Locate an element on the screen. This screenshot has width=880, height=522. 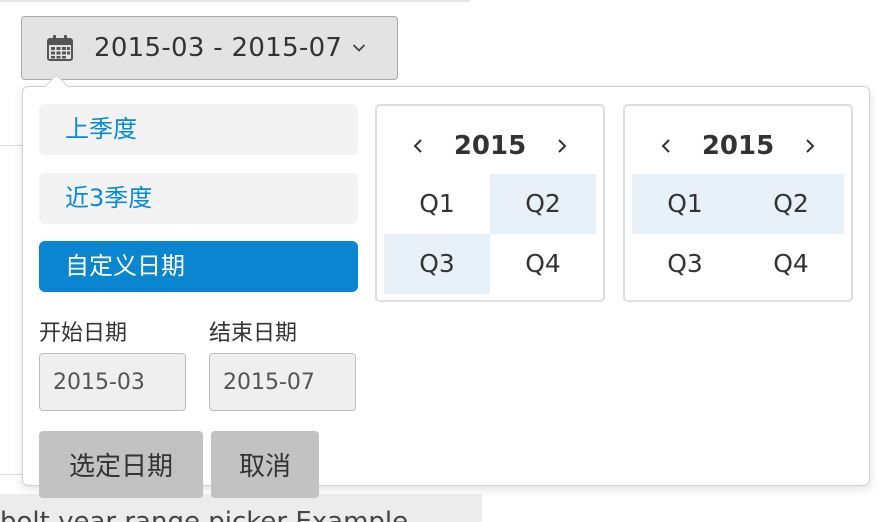
date-range-trigger: 2015-03 - 2015-07 is located at coordinates (209, 48).